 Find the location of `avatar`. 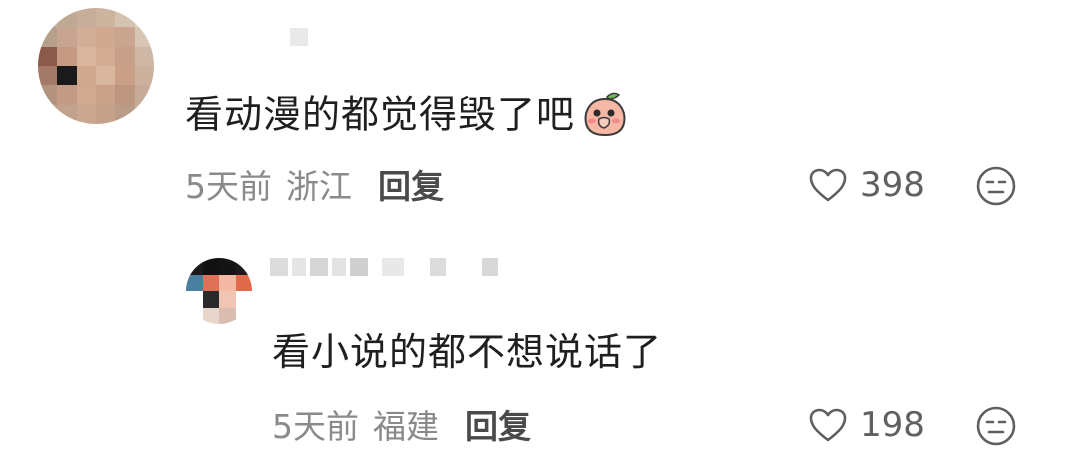

avatar is located at coordinates (96, 66).